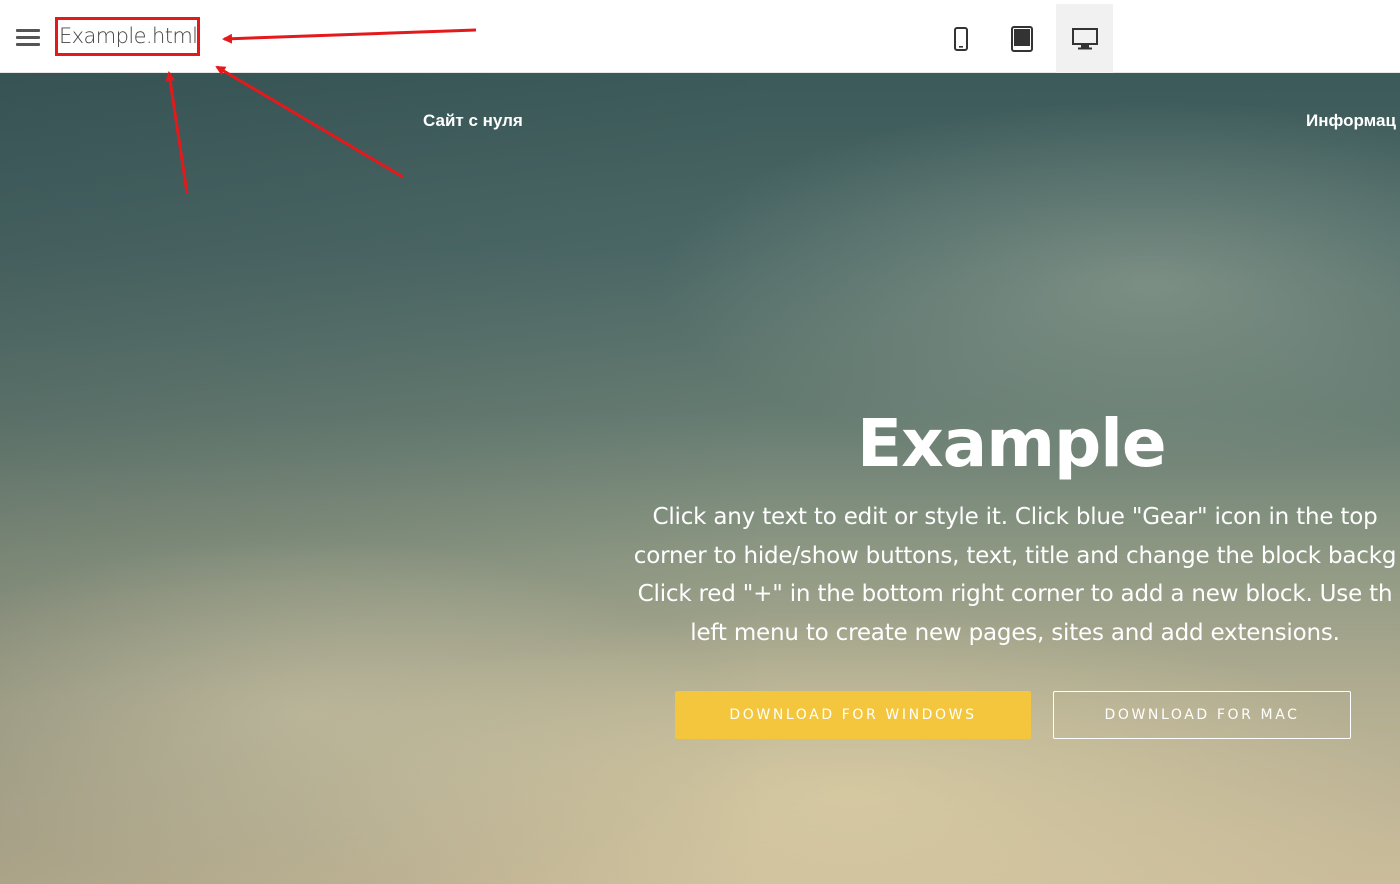 This screenshot has height=884, width=1400. What do you see at coordinates (1351, 121) in the screenshot?
I see `nav-link-information: Информац` at bounding box center [1351, 121].